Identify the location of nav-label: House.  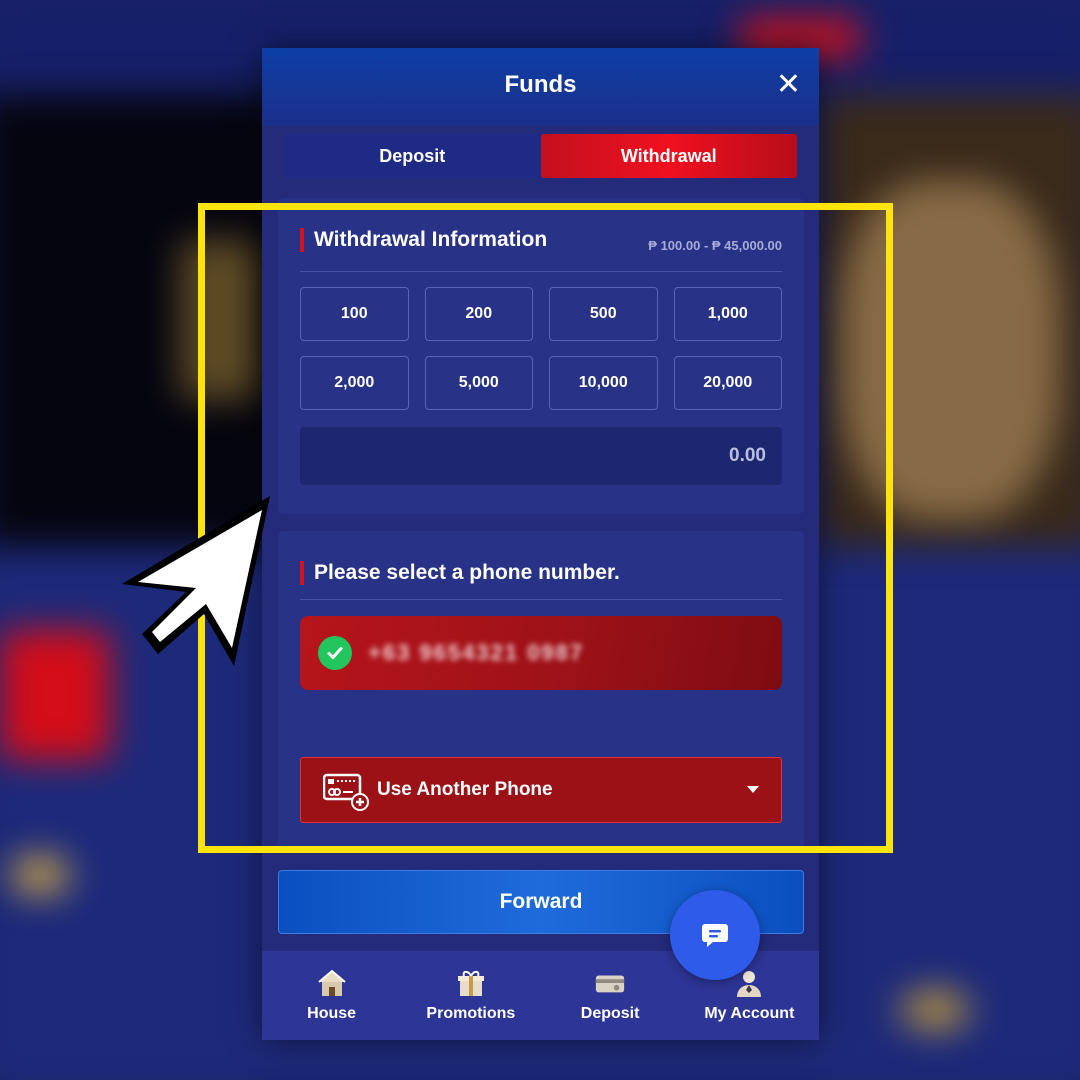
(332, 1013).